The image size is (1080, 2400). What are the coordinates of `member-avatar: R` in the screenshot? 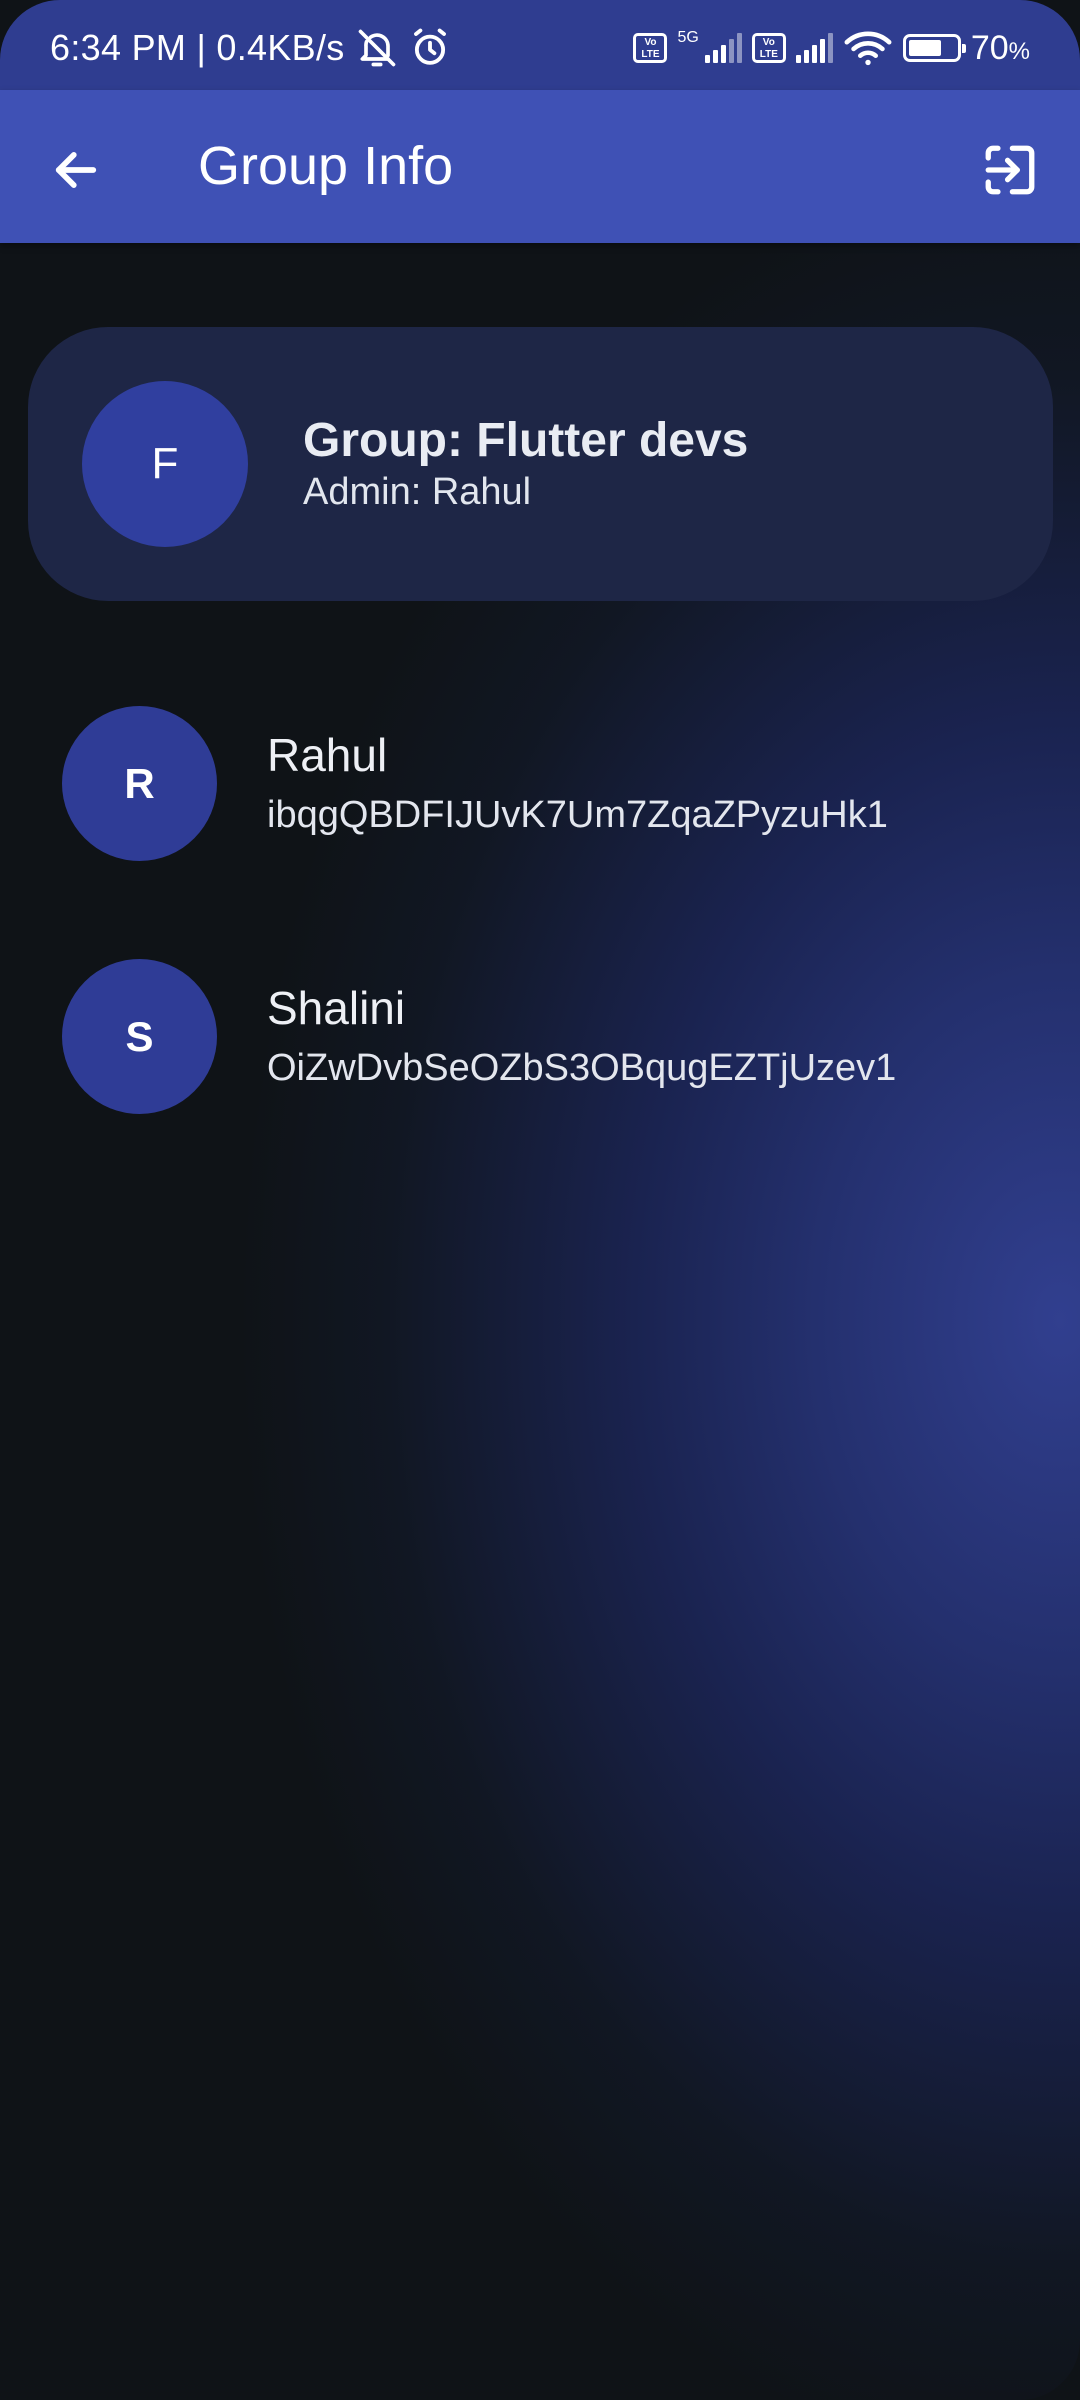 It's located at (139, 783).